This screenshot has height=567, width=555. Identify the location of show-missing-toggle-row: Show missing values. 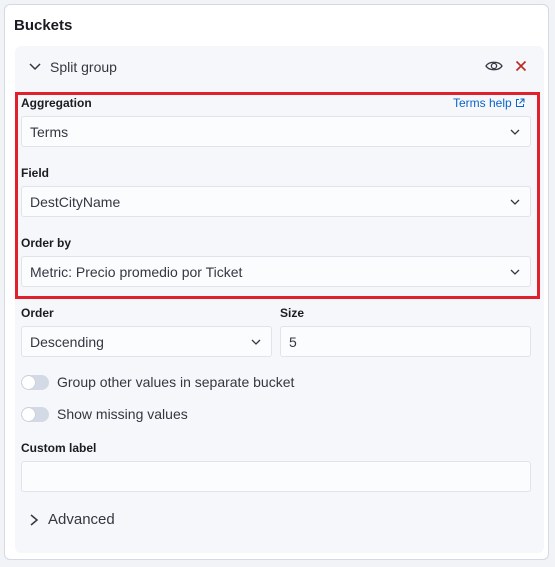
(131, 415).